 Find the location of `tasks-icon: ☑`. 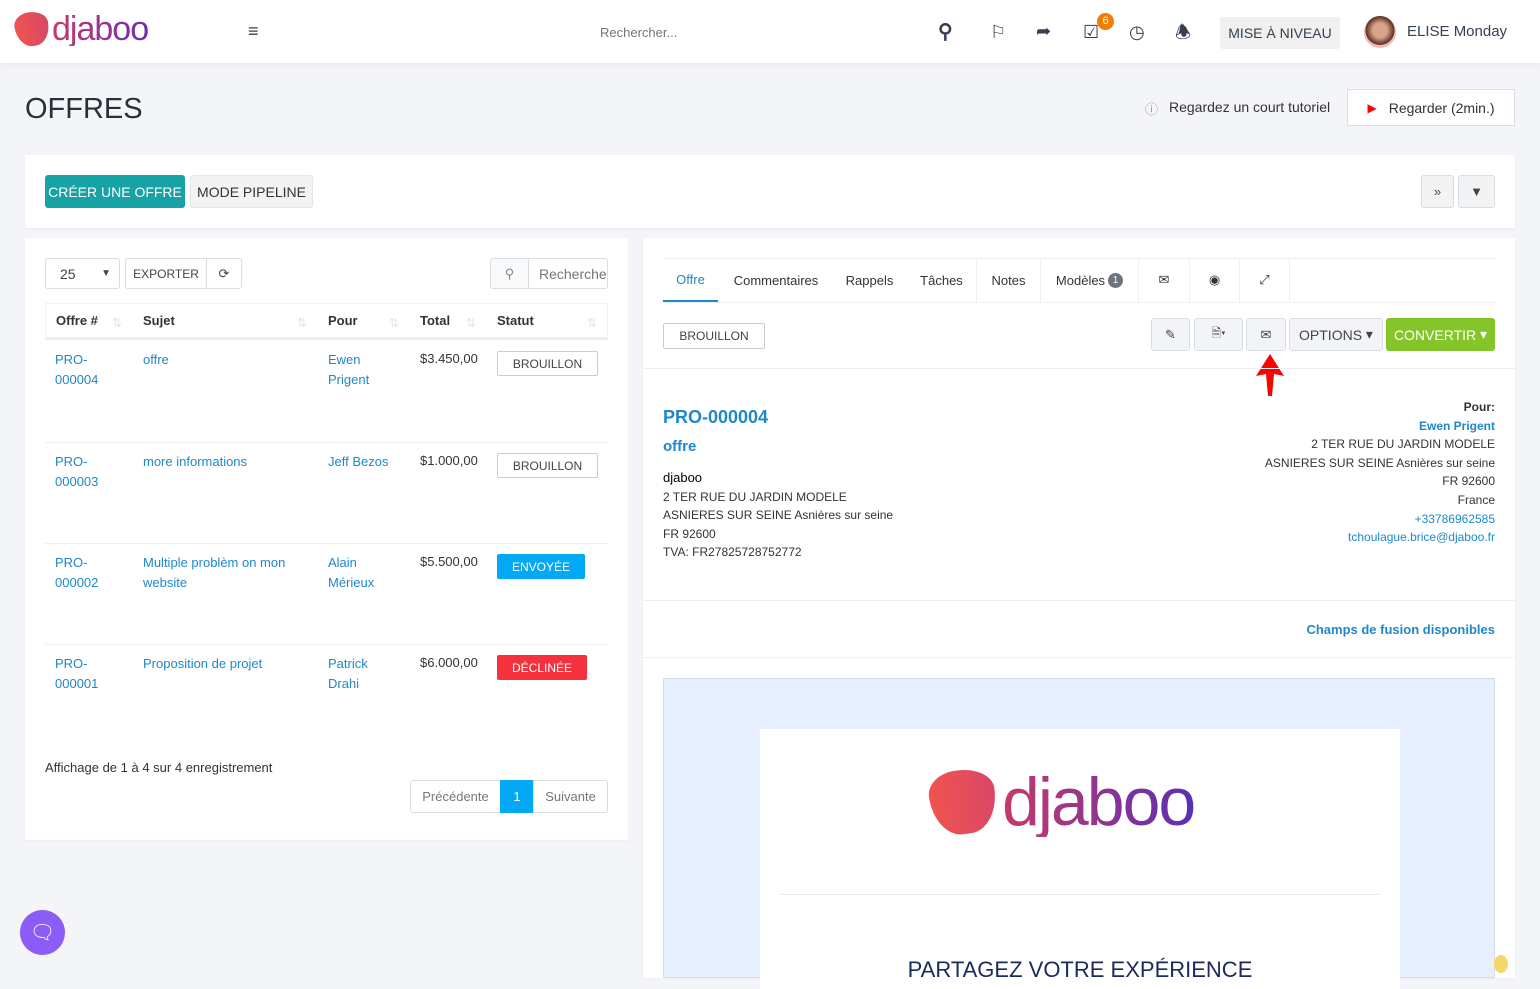

tasks-icon: ☑ is located at coordinates (1091, 32).